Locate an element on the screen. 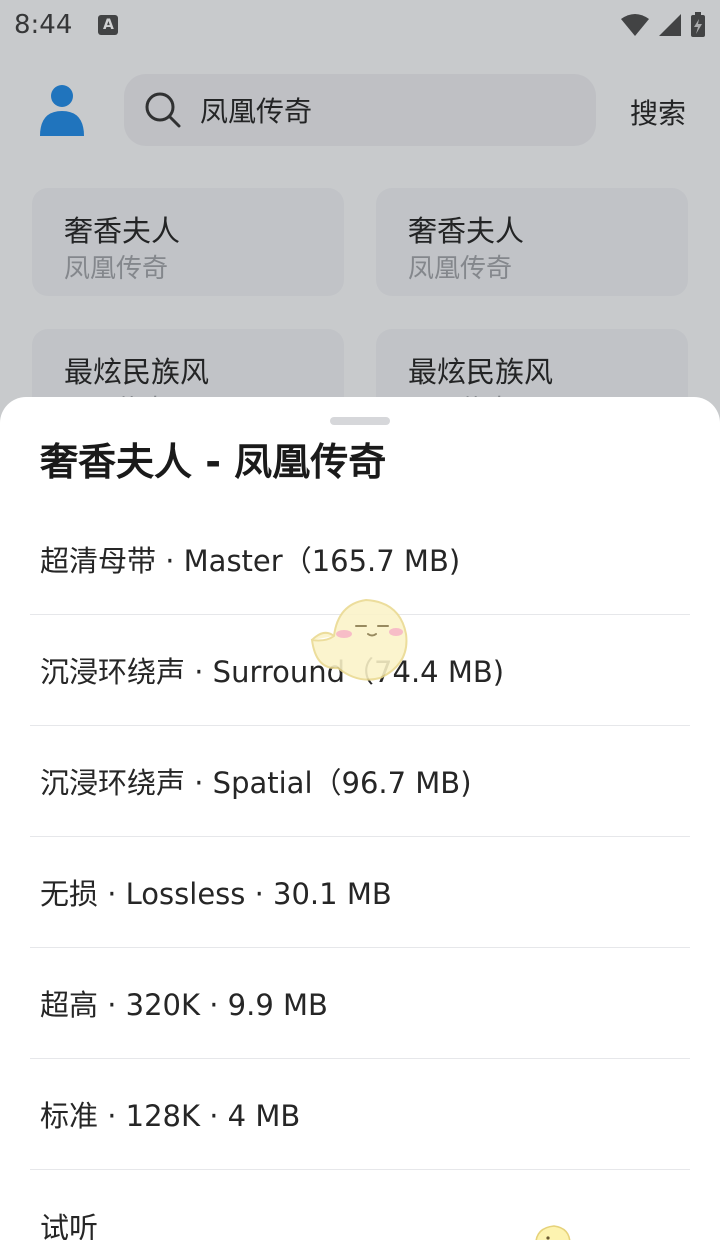 The width and height of the screenshot is (720, 1240). option-label: 无损 · Lossless · 30.1 MB is located at coordinates (216, 894).